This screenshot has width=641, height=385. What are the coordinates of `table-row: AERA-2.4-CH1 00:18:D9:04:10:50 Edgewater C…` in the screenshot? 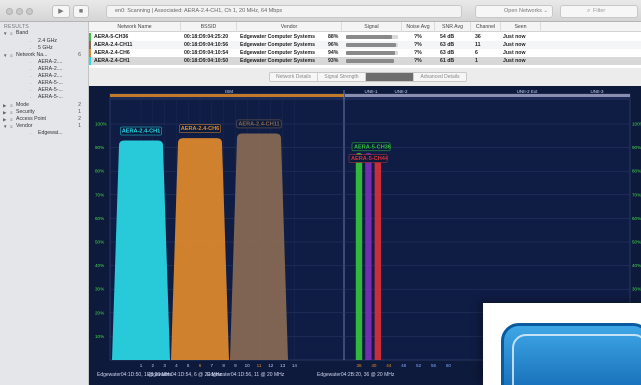 It's located at (365, 61).